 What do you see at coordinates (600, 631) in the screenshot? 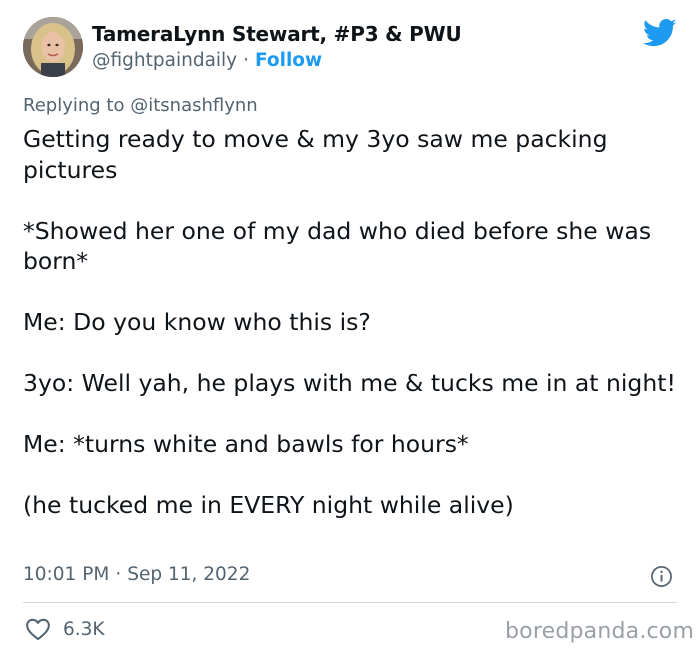
I see `watermark: boredpanda.com` at bounding box center [600, 631].